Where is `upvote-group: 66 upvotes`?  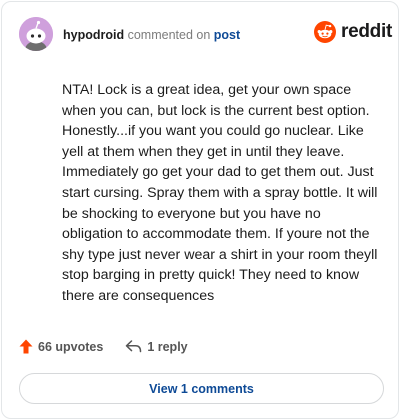
upvote-group: 66 upvotes is located at coordinates (61, 346).